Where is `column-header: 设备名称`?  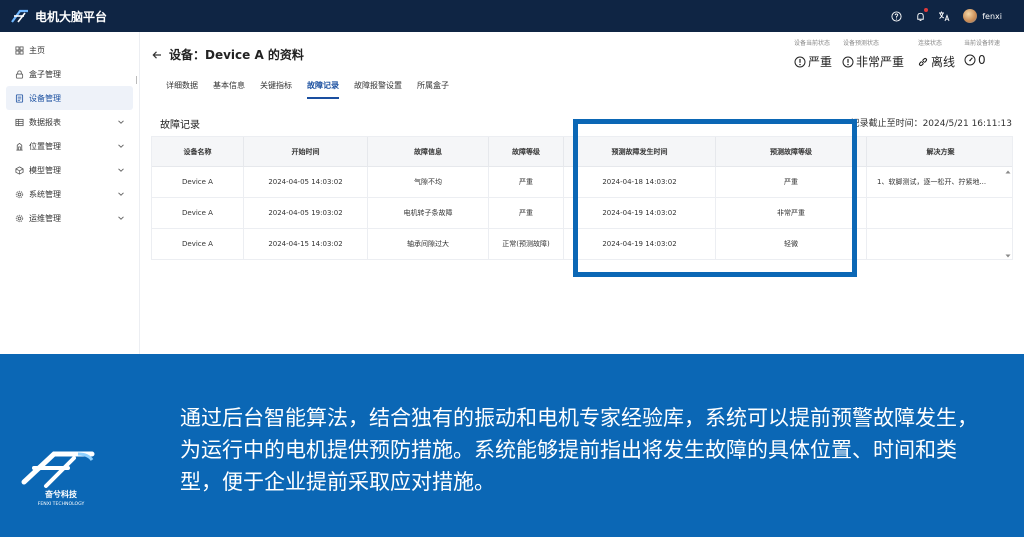 column-header: 设备名称 is located at coordinates (198, 152).